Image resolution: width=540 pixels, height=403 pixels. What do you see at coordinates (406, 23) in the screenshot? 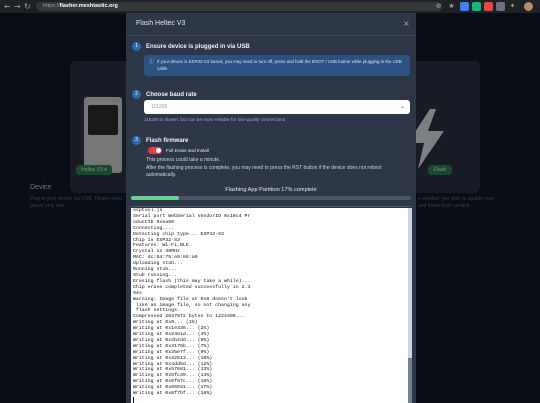
I see `close-icon: ×` at bounding box center [406, 23].